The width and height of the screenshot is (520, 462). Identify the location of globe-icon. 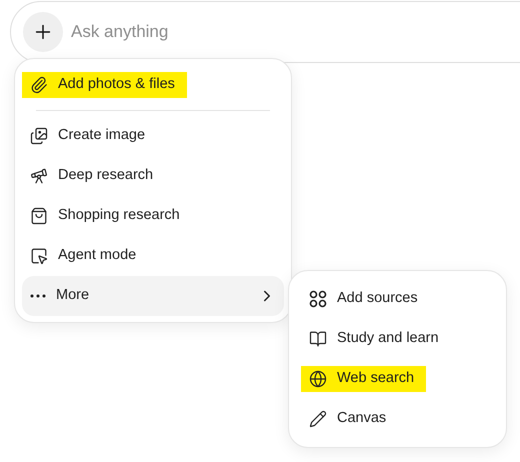
(318, 379).